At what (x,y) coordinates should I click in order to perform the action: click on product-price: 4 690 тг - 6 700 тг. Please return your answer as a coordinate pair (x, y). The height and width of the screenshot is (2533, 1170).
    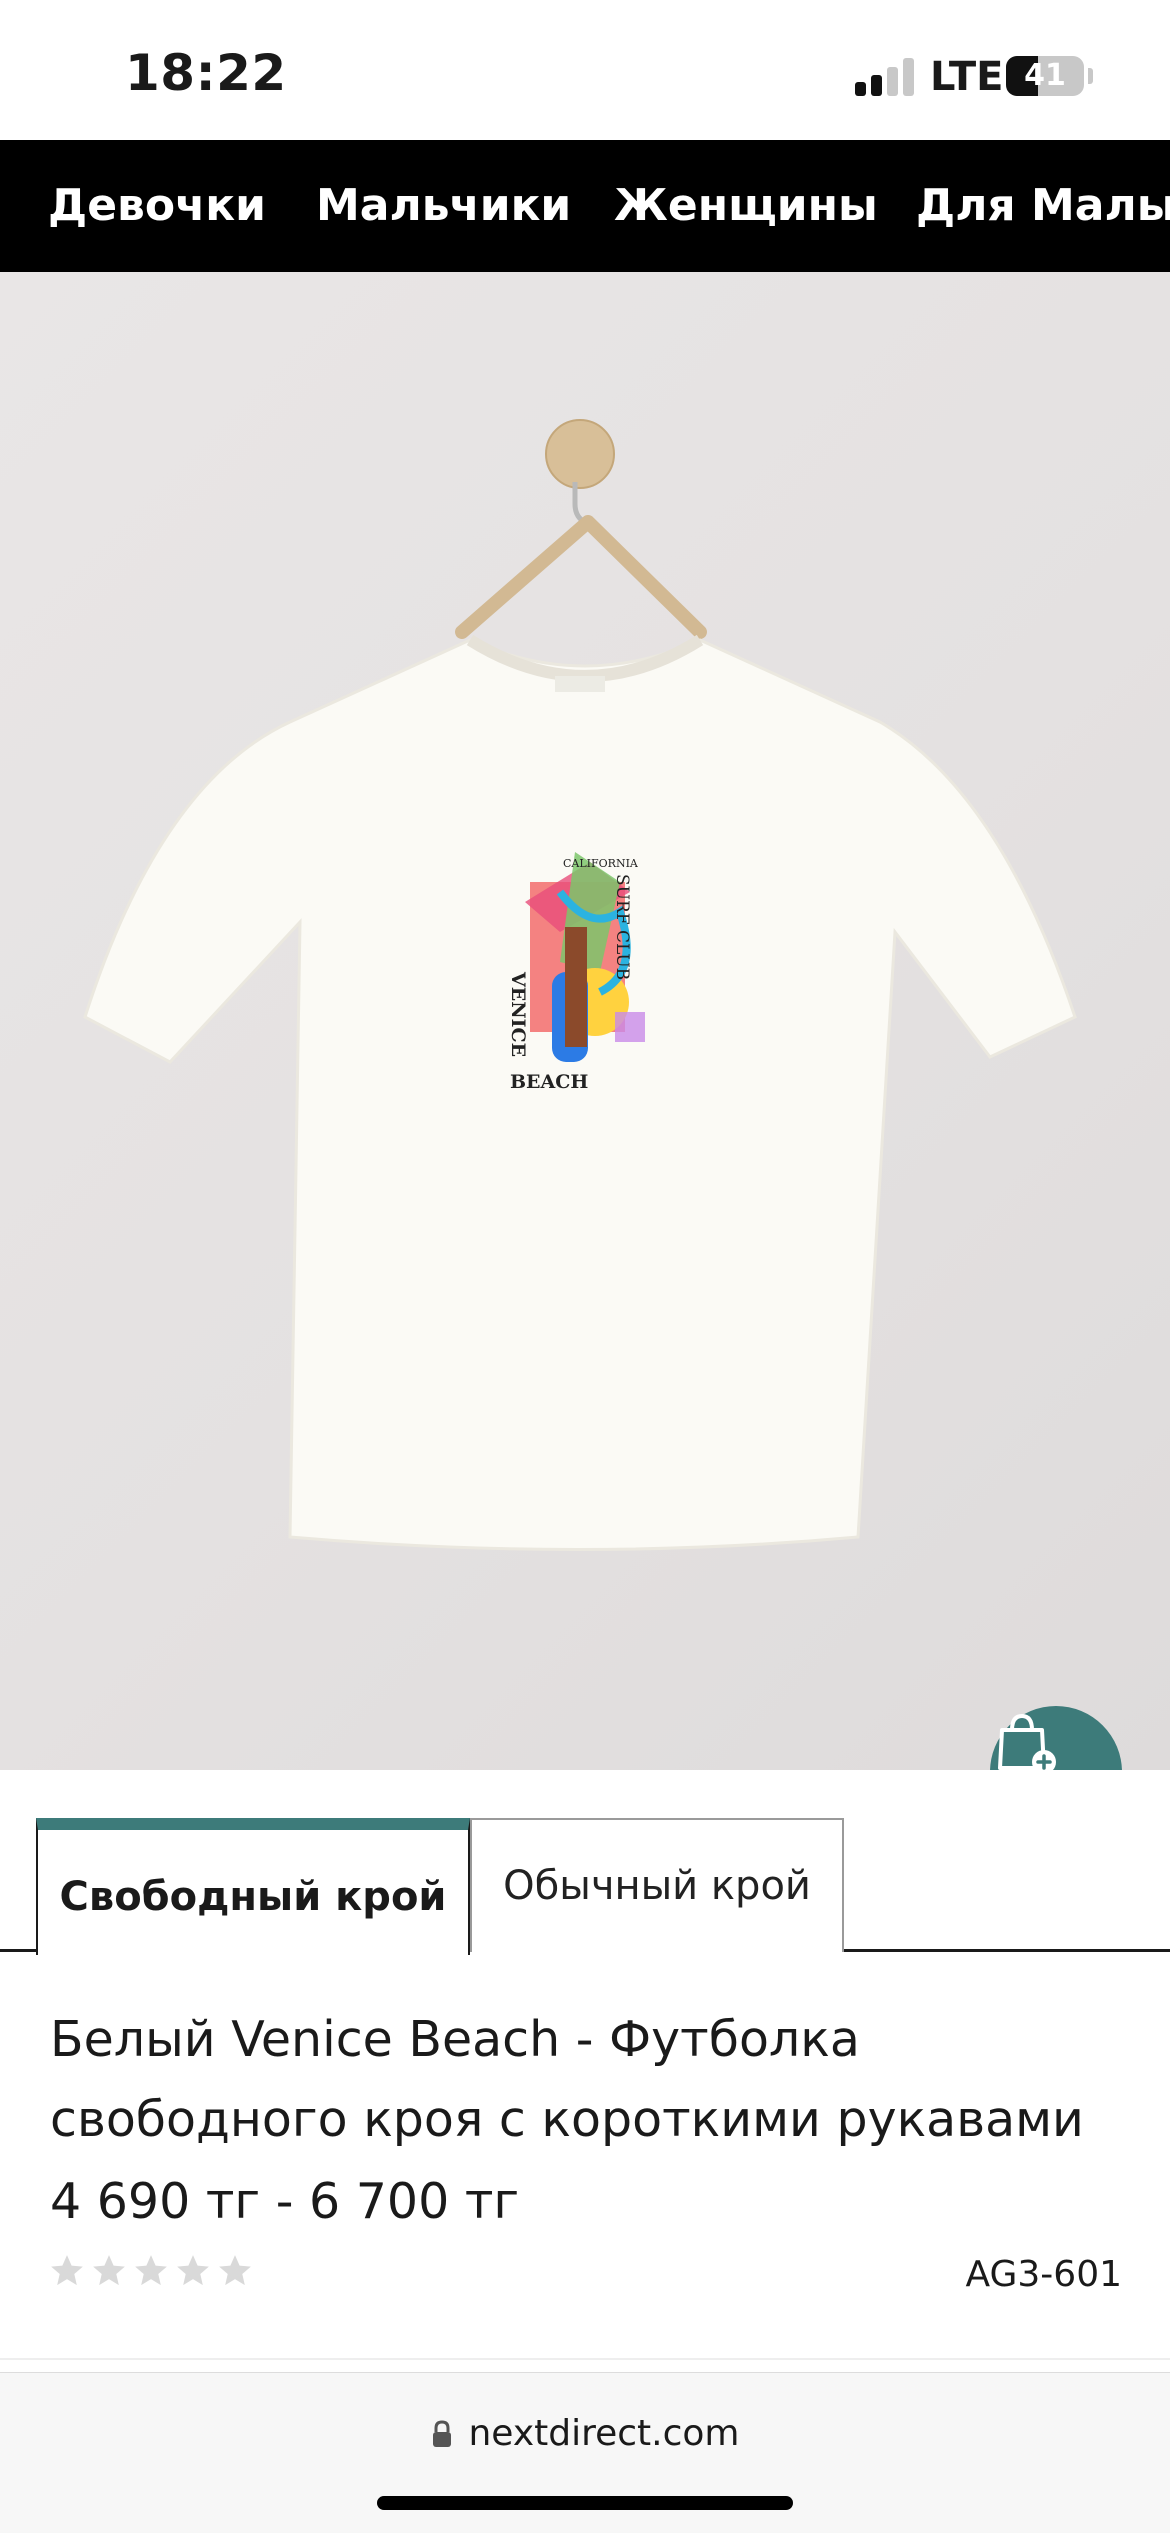
    Looking at the image, I should click on (285, 2201).